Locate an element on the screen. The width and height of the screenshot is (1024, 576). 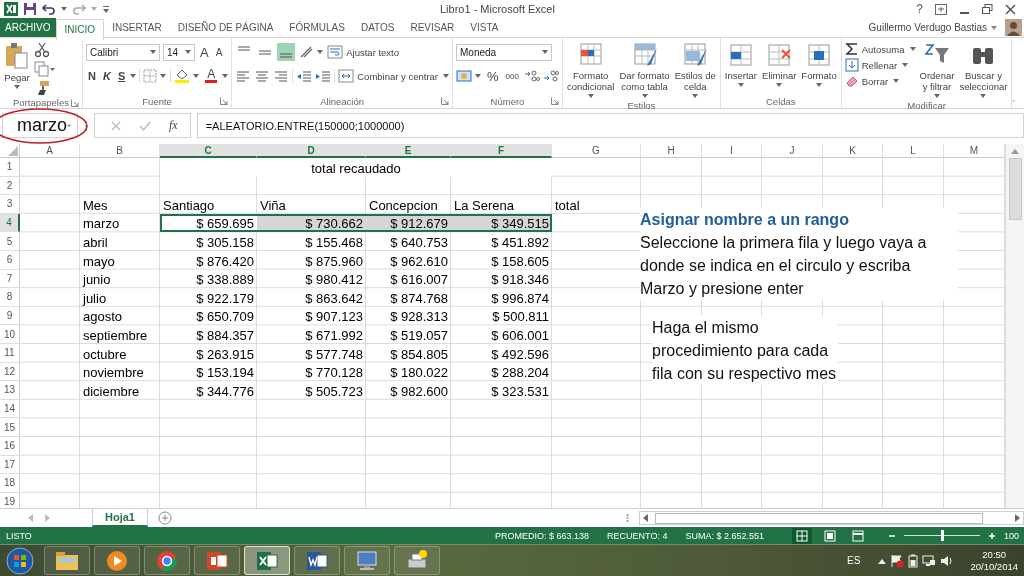
avatar-icon is located at coordinates (1013, 27).